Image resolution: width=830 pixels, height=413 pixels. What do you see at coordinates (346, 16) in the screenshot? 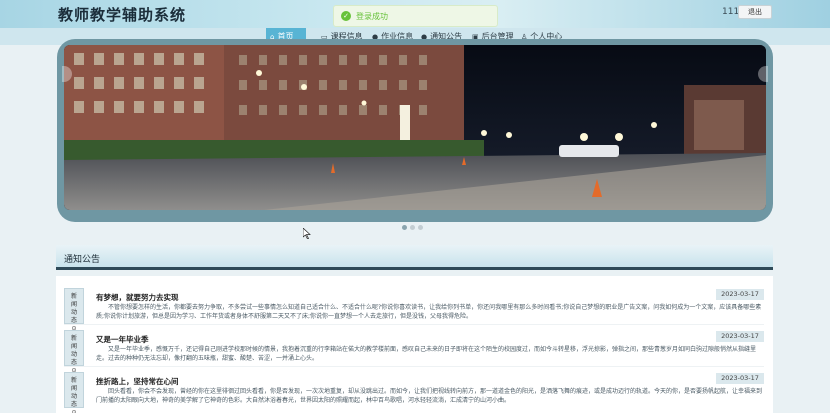
I see `check-circle-icon: ✓` at bounding box center [346, 16].